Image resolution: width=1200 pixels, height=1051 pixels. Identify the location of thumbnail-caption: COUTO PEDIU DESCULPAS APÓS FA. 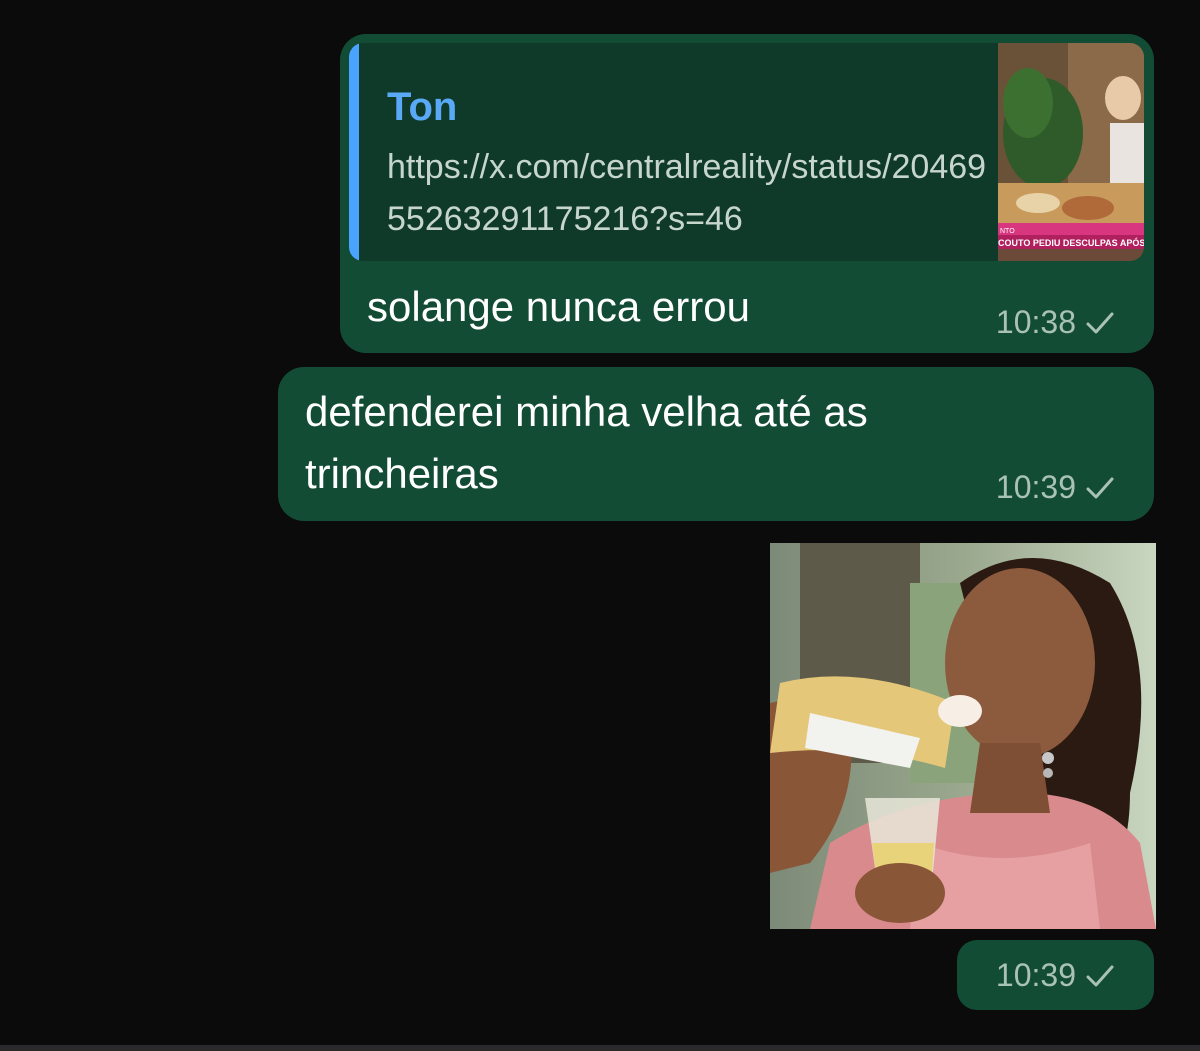
(1071, 242).